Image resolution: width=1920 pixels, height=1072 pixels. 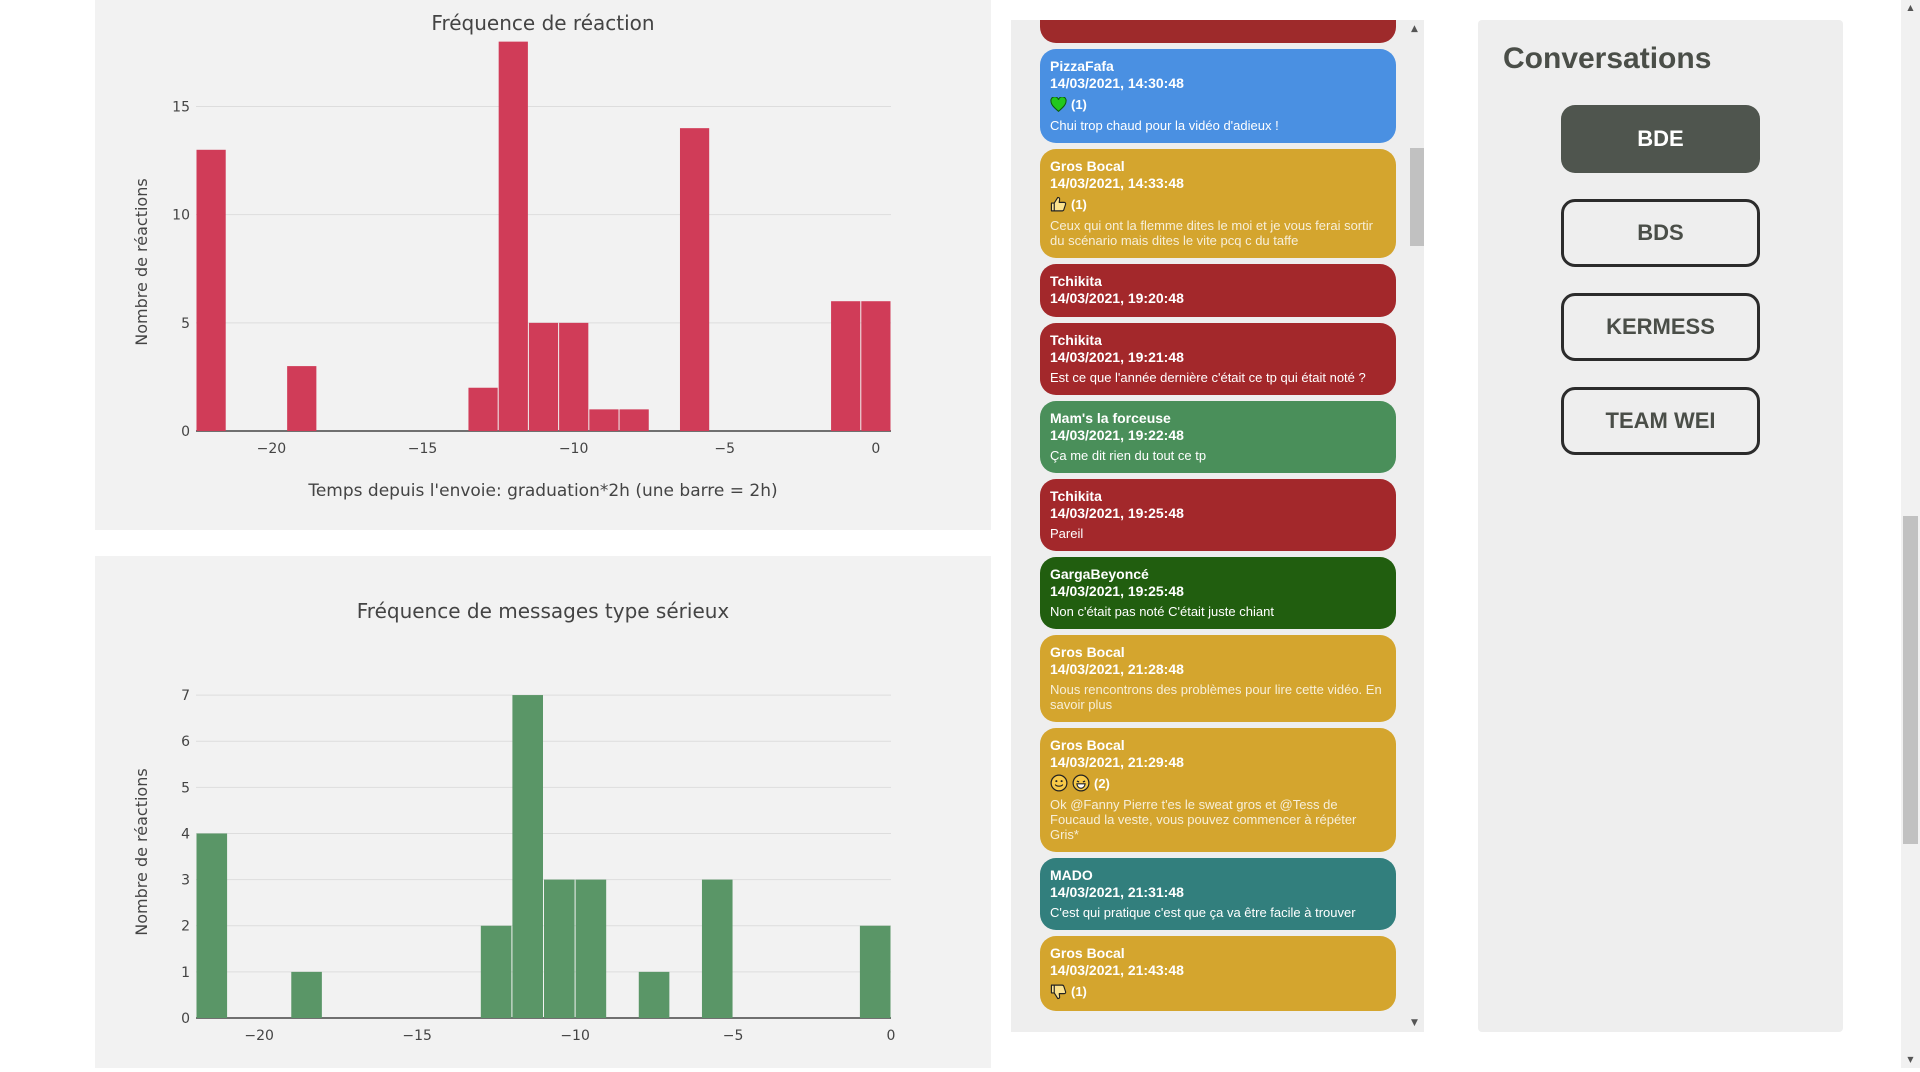 What do you see at coordinates (1910, 680) in the screenshot?
I see `page-scrollbar-thumb` at bounding box center [1910, 680].